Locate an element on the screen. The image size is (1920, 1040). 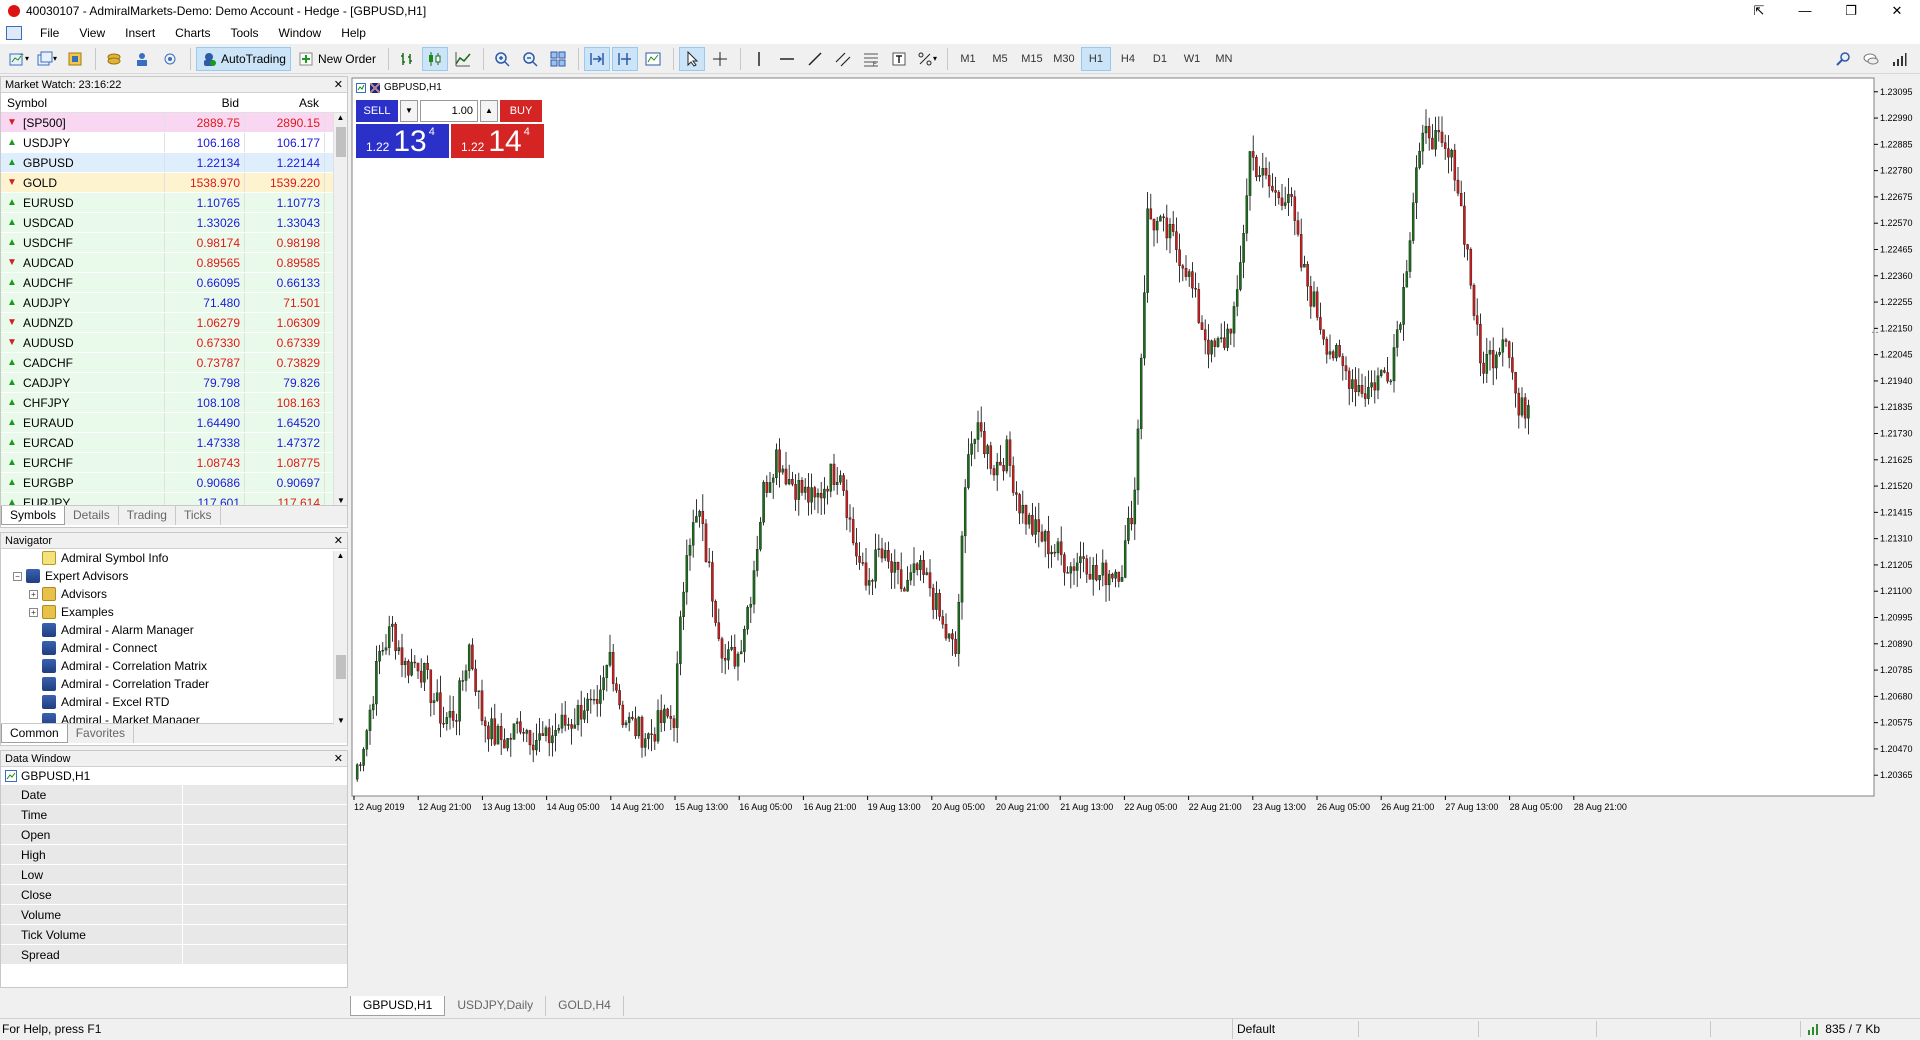
timeframe-m1: M1 is located at coordinates (968, 59).